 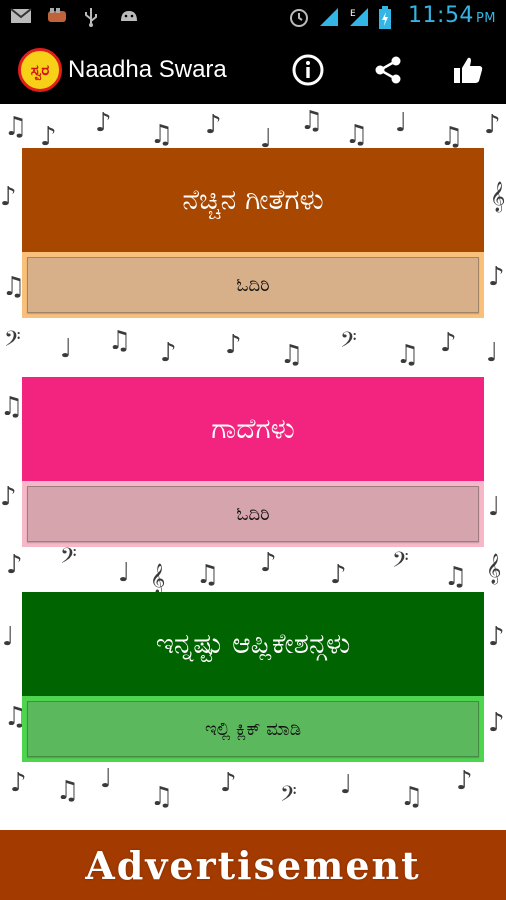 What do you see at coordinates (253, 17) in the screenshot?
I see `status-bar: E 11:54 PM` at bounding box center [253, 17].